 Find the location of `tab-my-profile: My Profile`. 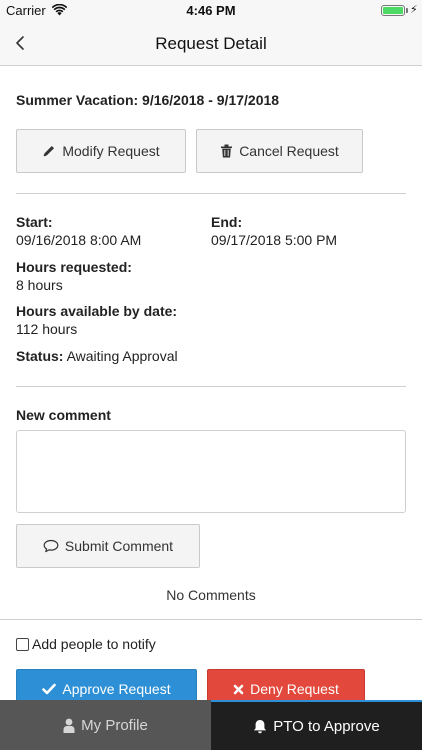

tab-my-profile: My Profile is located at coordinates (105, 725).